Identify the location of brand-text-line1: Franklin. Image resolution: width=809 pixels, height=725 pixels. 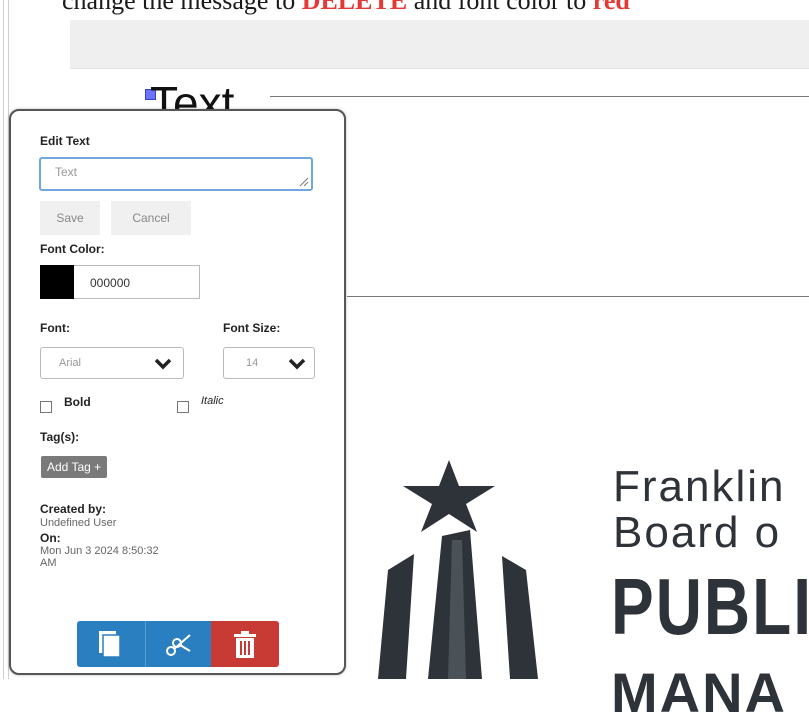
(699, 486).